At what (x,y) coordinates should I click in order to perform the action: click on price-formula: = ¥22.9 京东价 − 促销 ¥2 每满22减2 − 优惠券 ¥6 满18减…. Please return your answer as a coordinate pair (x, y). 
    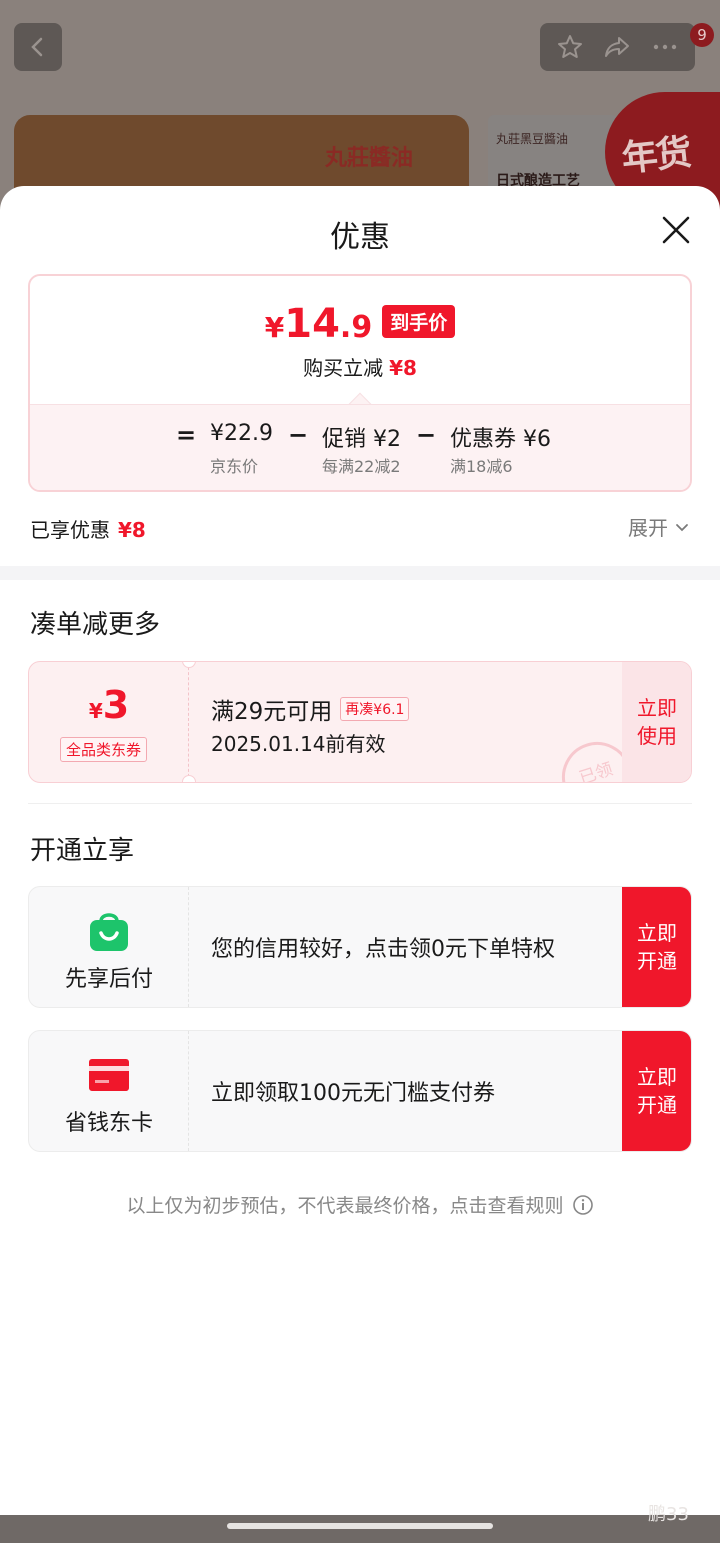
    Looking at the image, I should click on (360, 447).